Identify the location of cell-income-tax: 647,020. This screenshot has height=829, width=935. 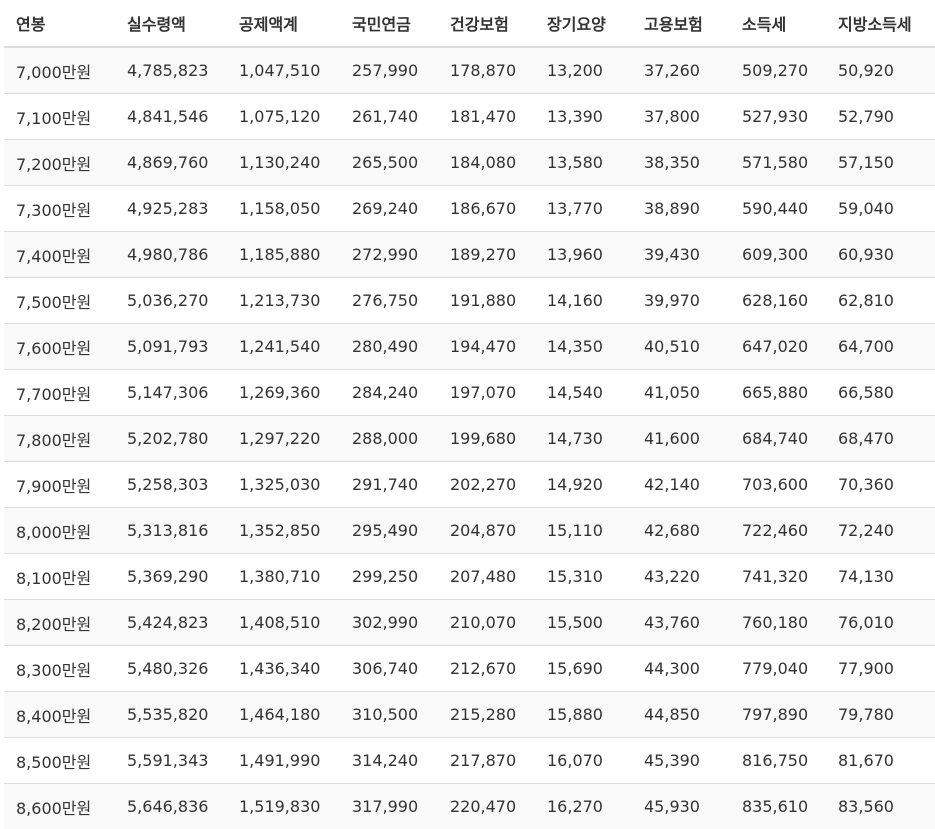
(778, 347).